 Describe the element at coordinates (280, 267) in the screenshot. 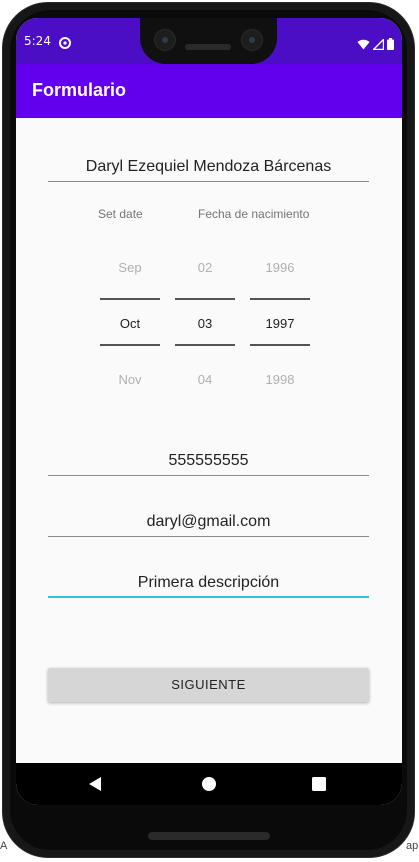

I see `year-prev: 1996` at that location.